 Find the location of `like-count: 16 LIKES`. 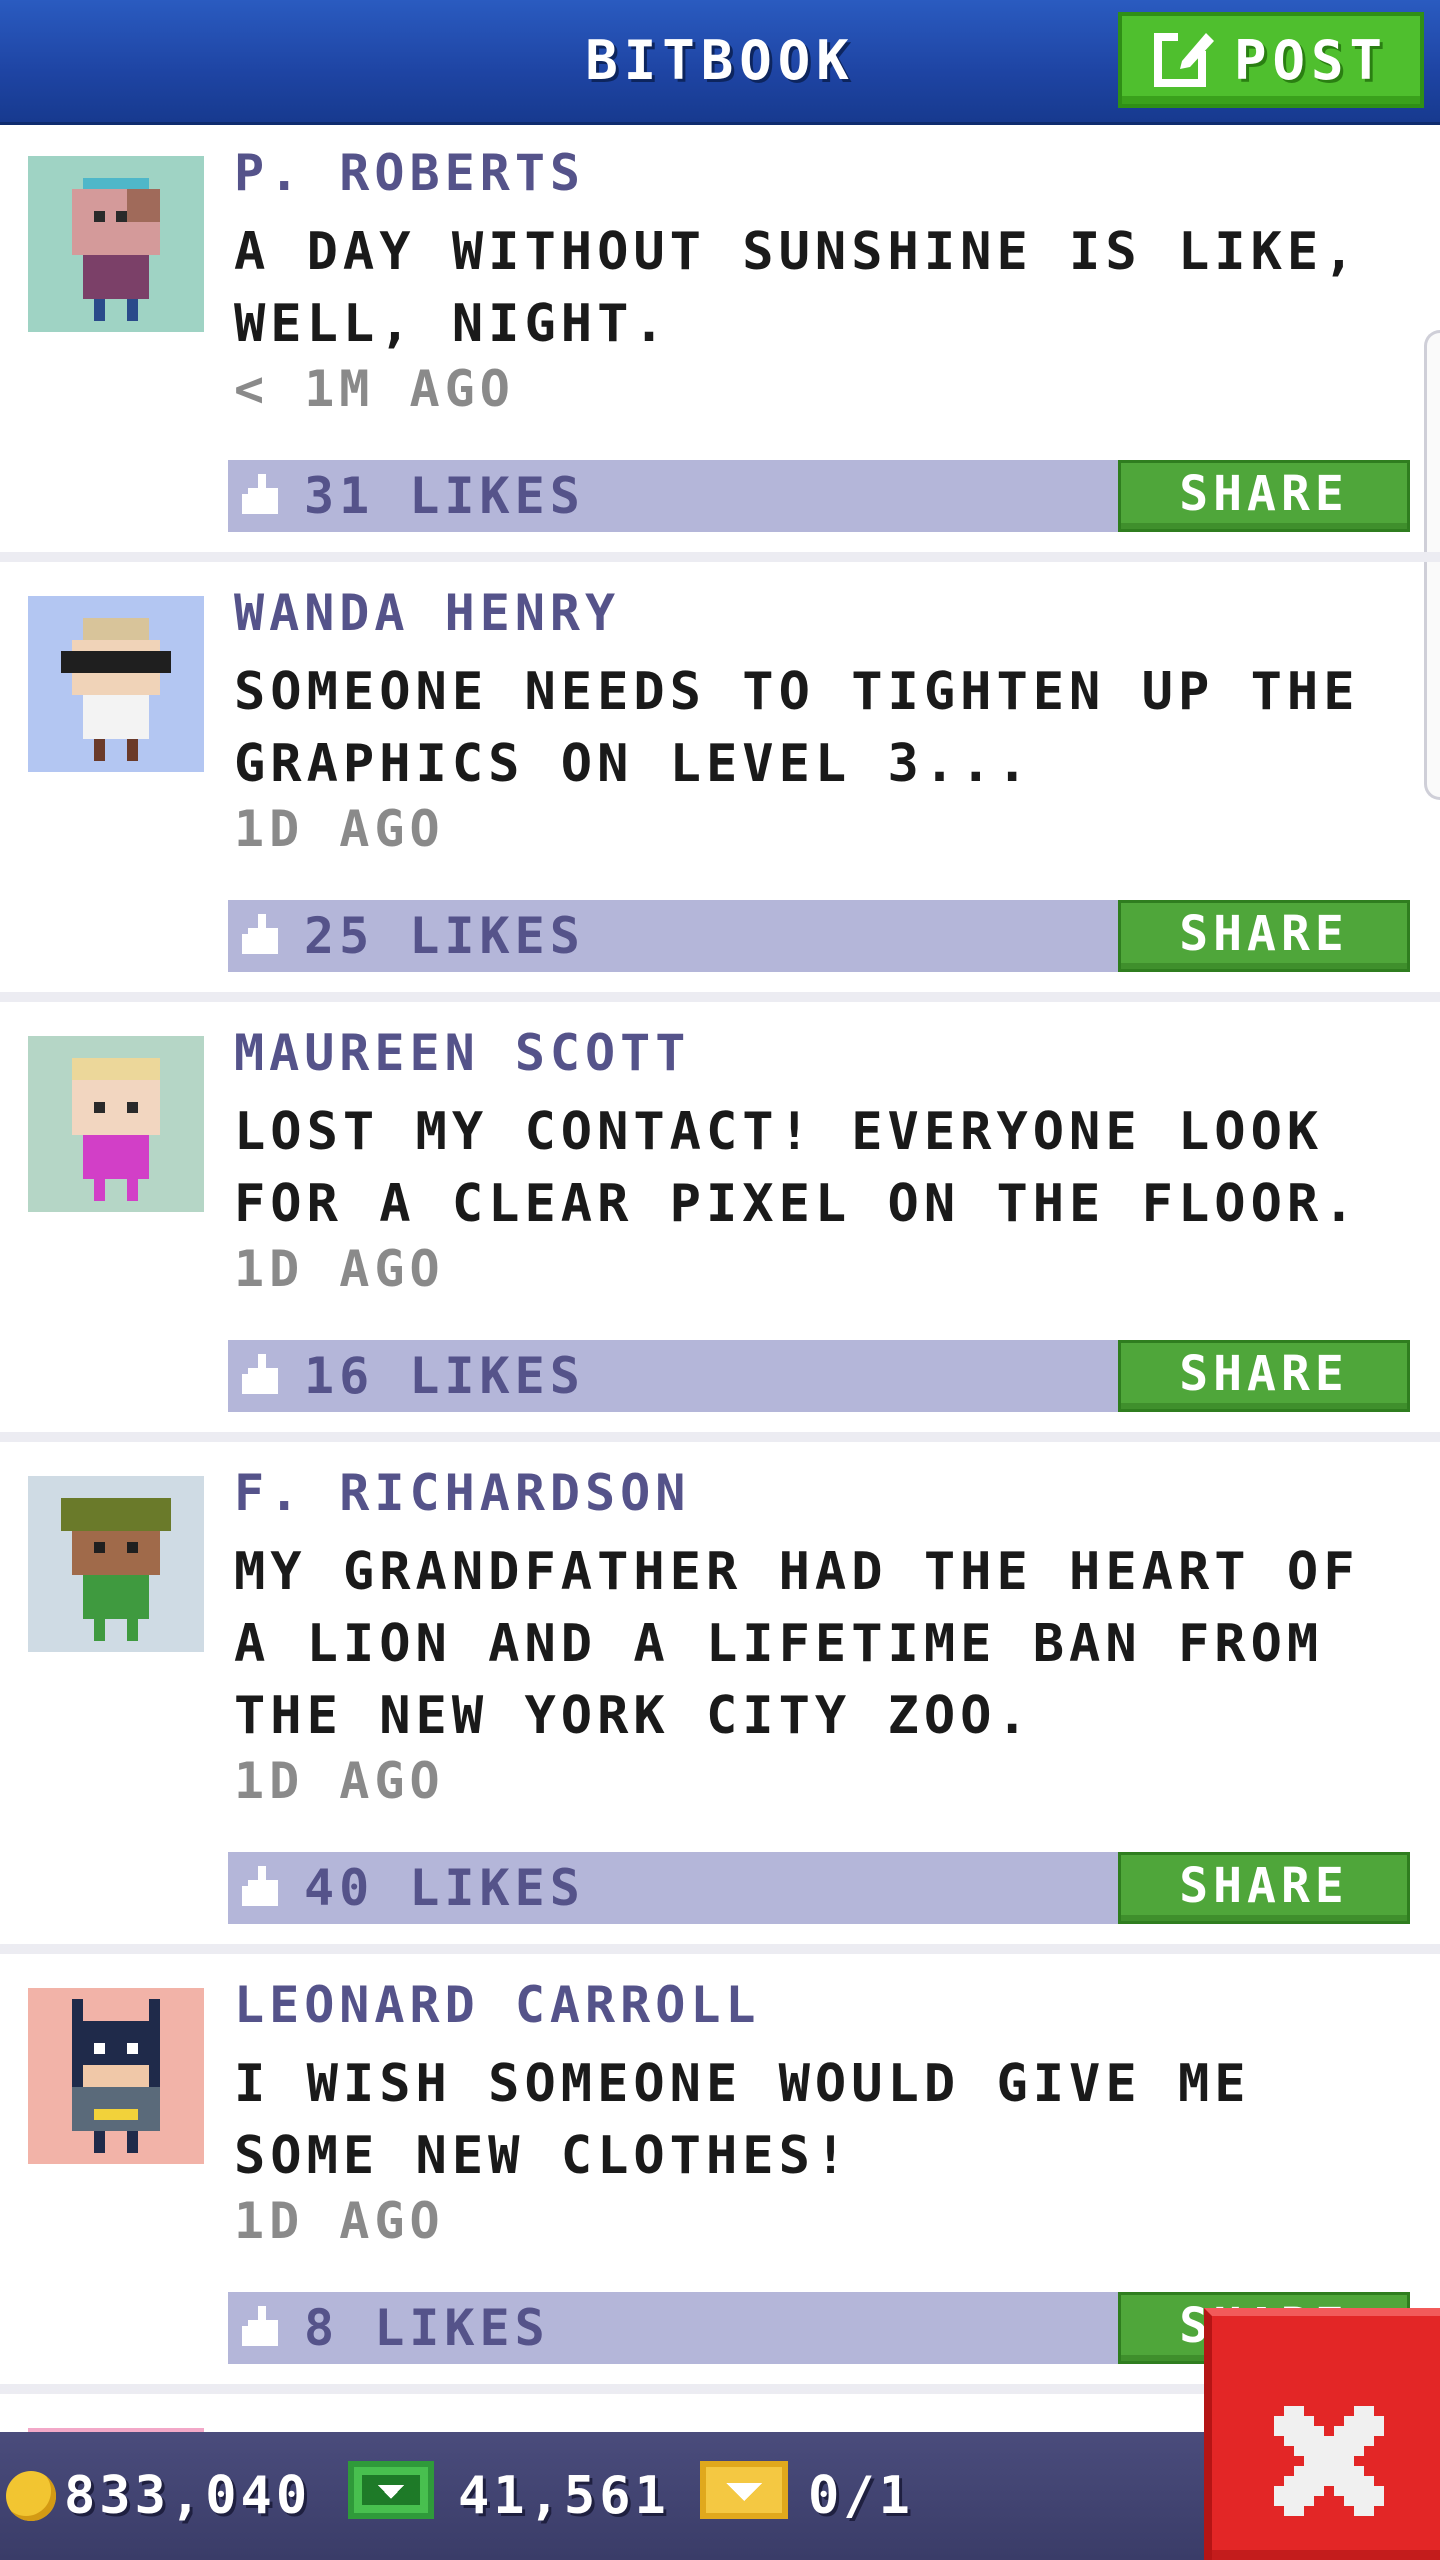

like-count: 16 LIKES is located at coordinates (444, 1376).